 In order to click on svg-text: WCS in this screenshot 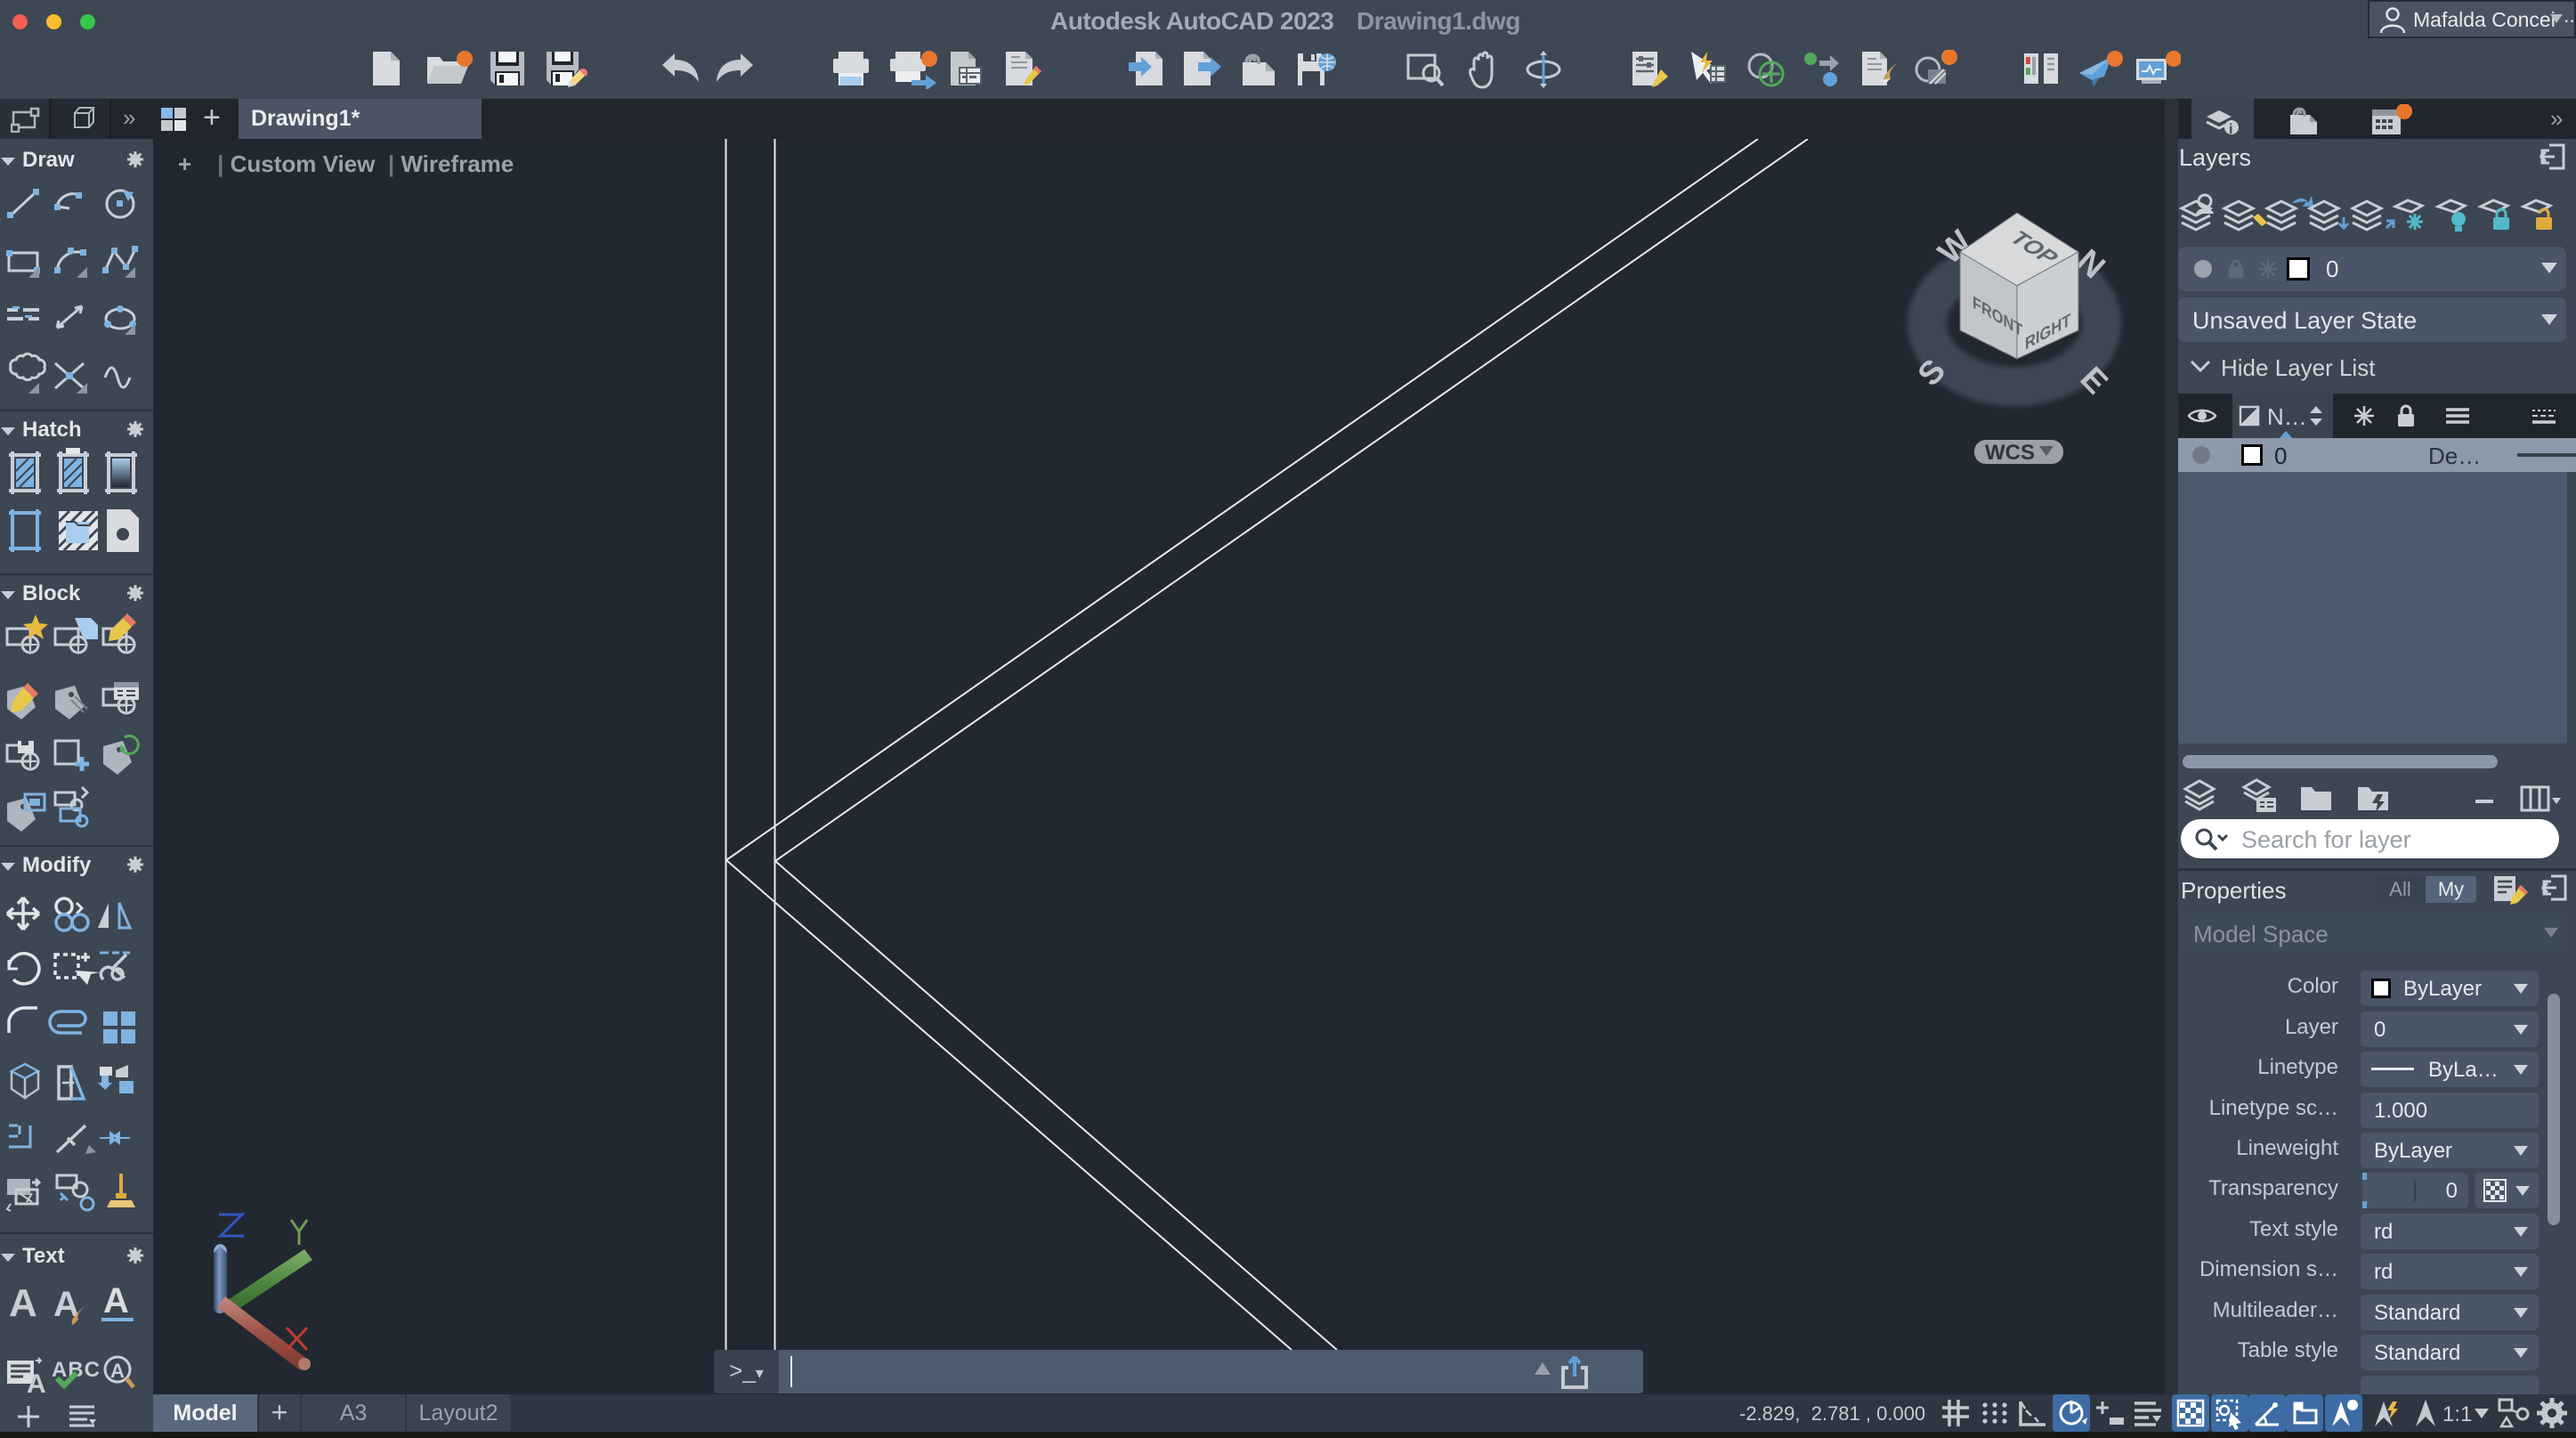, I will do `click(2010, 453)`.